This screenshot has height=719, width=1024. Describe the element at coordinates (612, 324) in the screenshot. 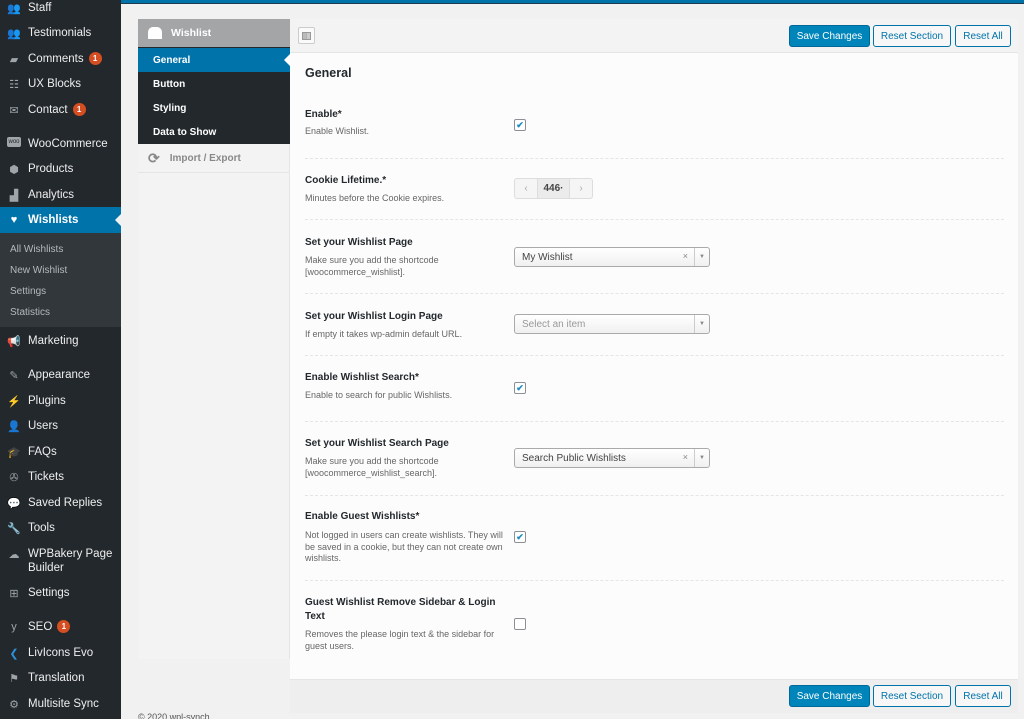

I see `login-page-select: Select an item ▼` at that location.